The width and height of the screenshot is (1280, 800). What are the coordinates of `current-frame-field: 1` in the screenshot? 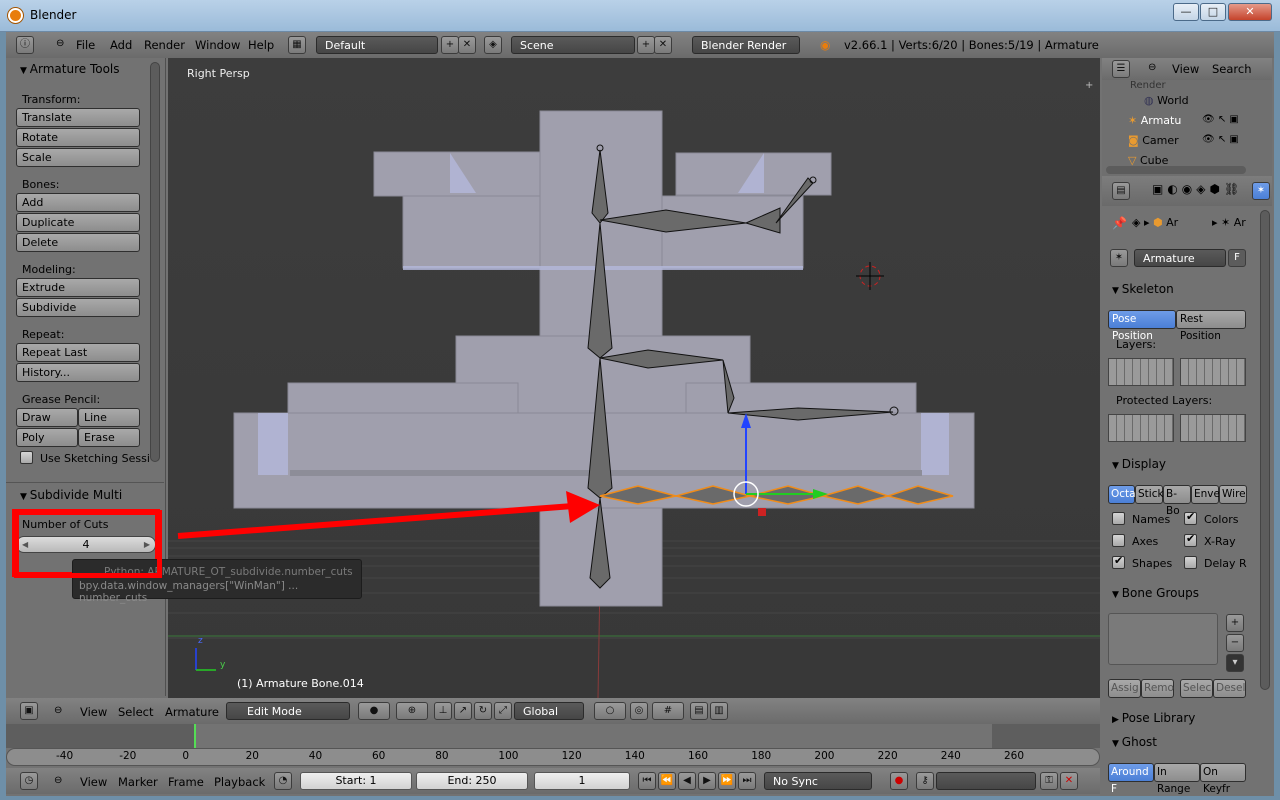 It's located at (582, 781).